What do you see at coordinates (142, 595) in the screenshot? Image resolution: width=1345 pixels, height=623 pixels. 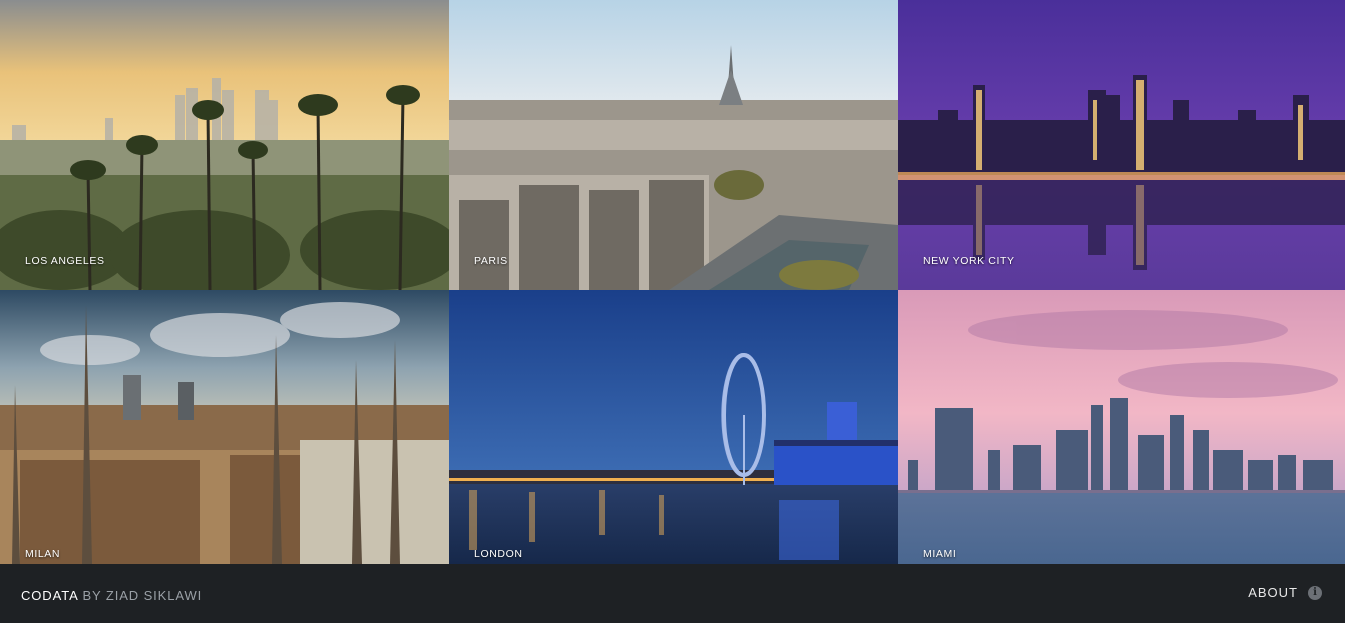 I see `brand-byline: BY ZIAD SIKLAWI` at bounding box center [142, 595].